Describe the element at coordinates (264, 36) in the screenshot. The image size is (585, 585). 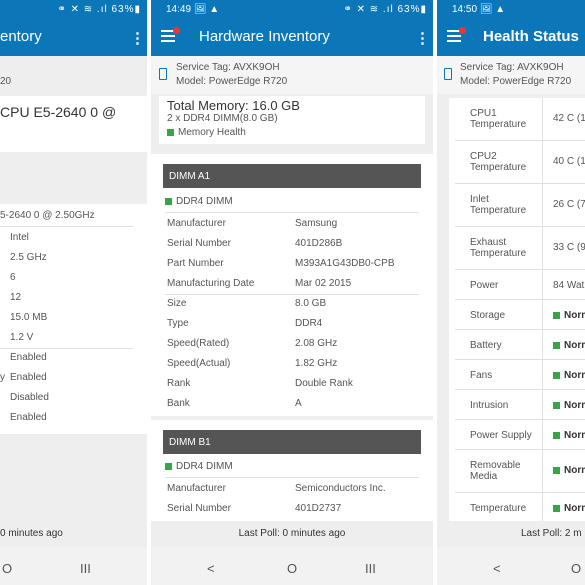
I see `app-bar-title: Hardware Inventory` at that location.